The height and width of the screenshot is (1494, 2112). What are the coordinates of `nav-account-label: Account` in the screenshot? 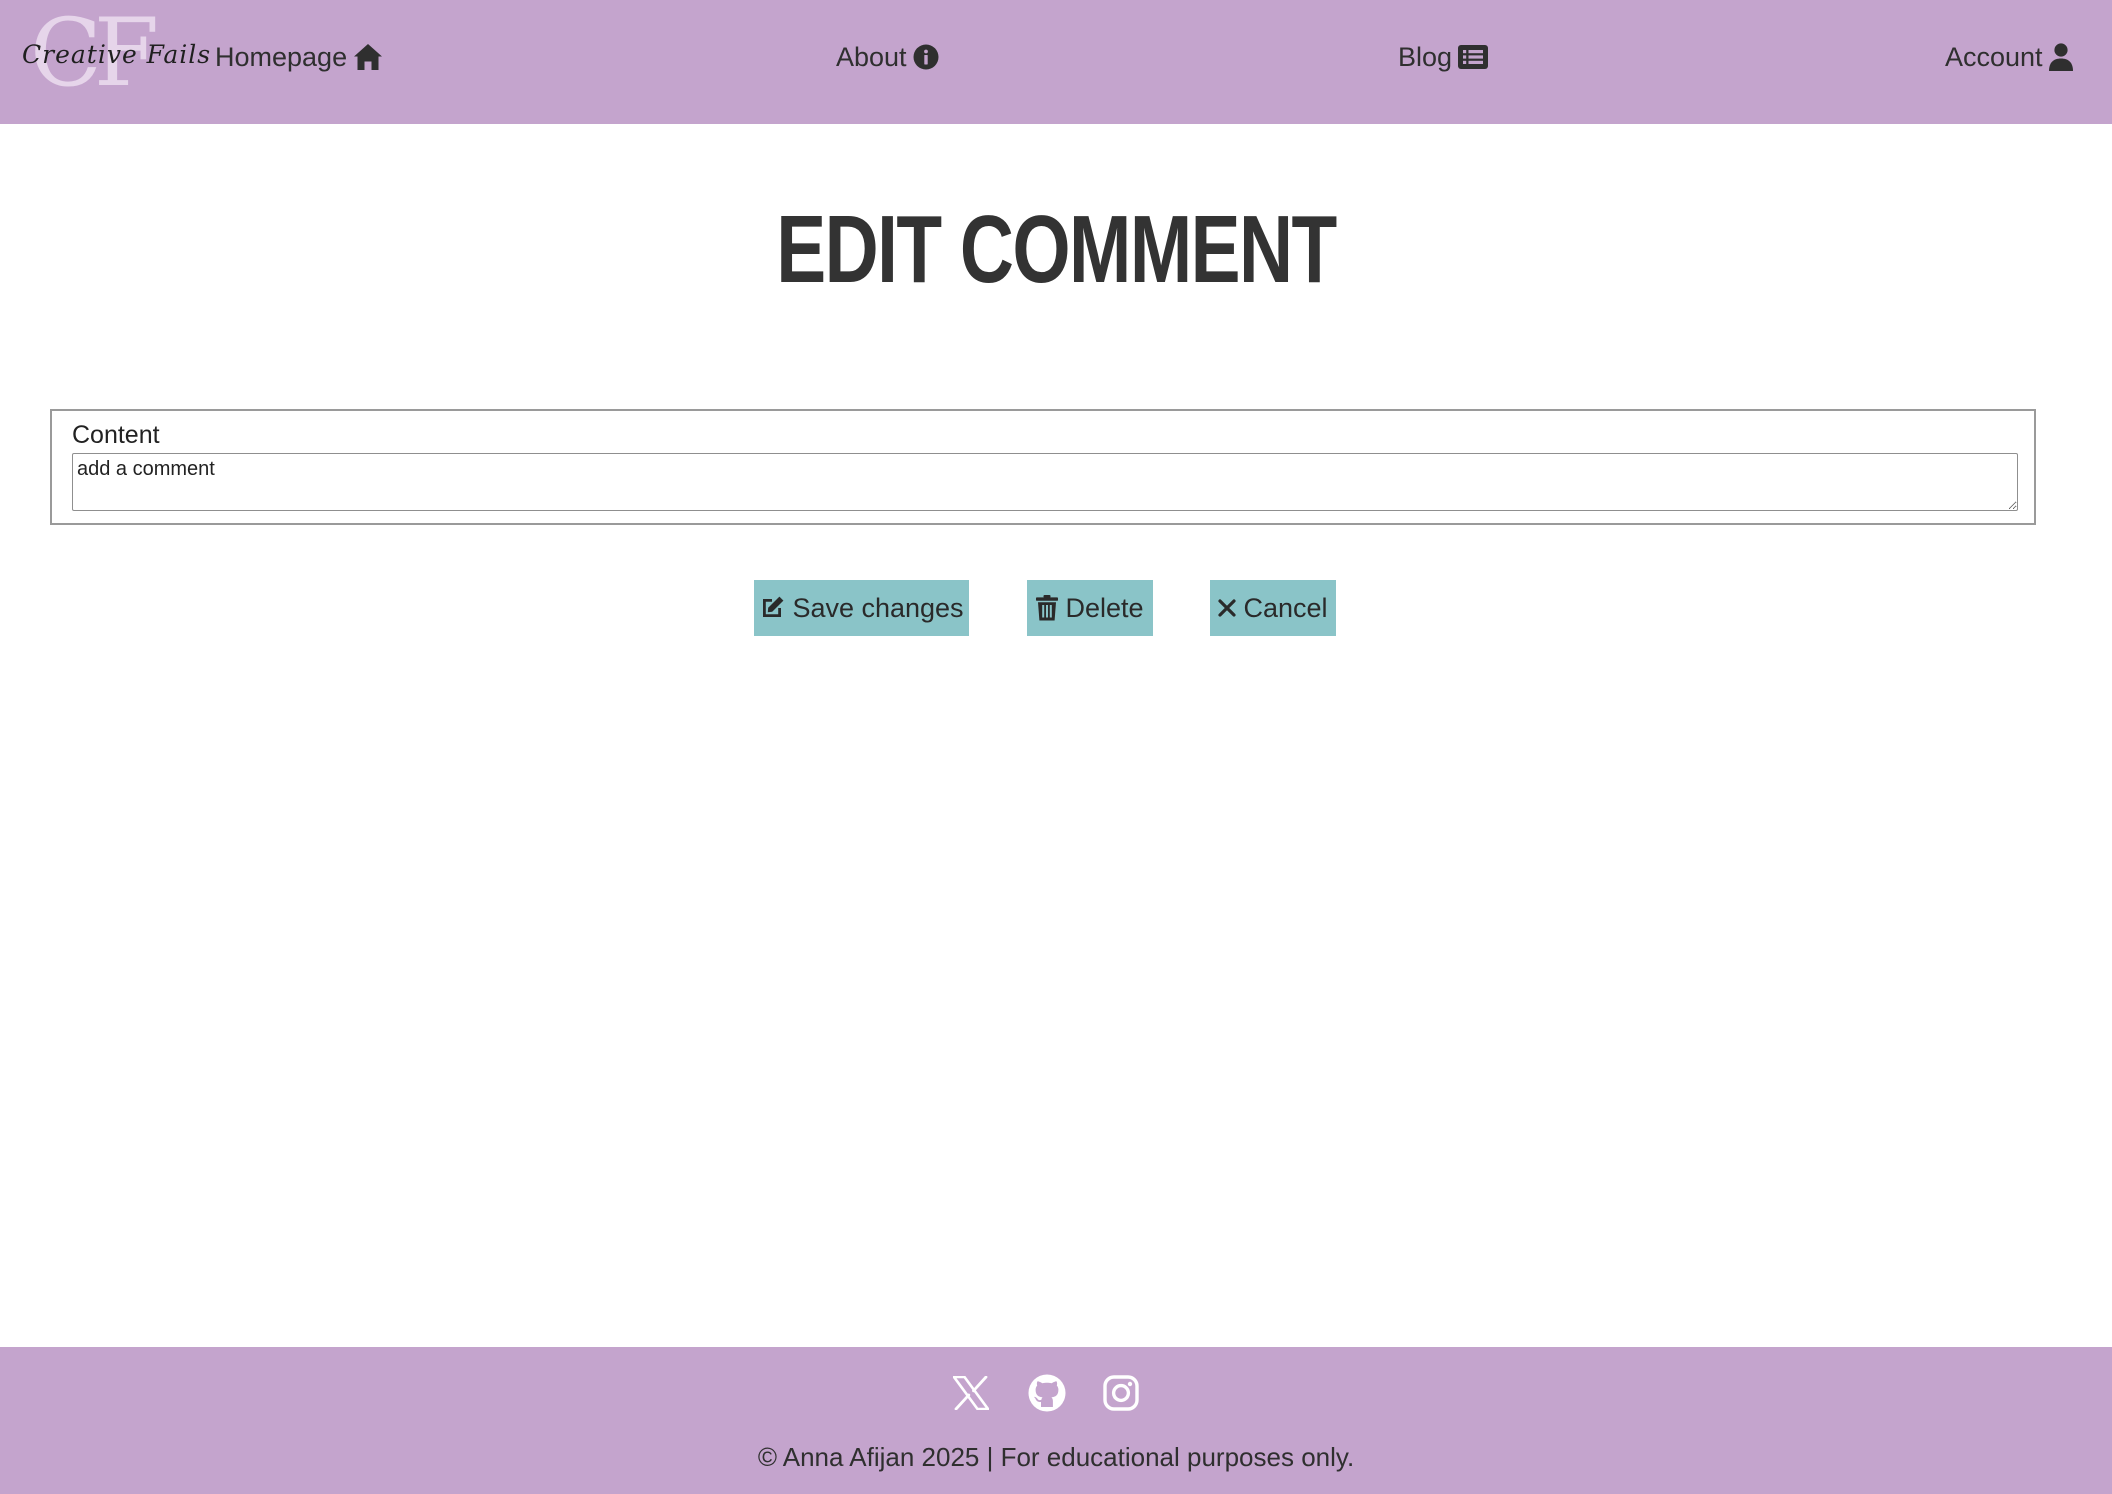 It's located at (1994, 56).